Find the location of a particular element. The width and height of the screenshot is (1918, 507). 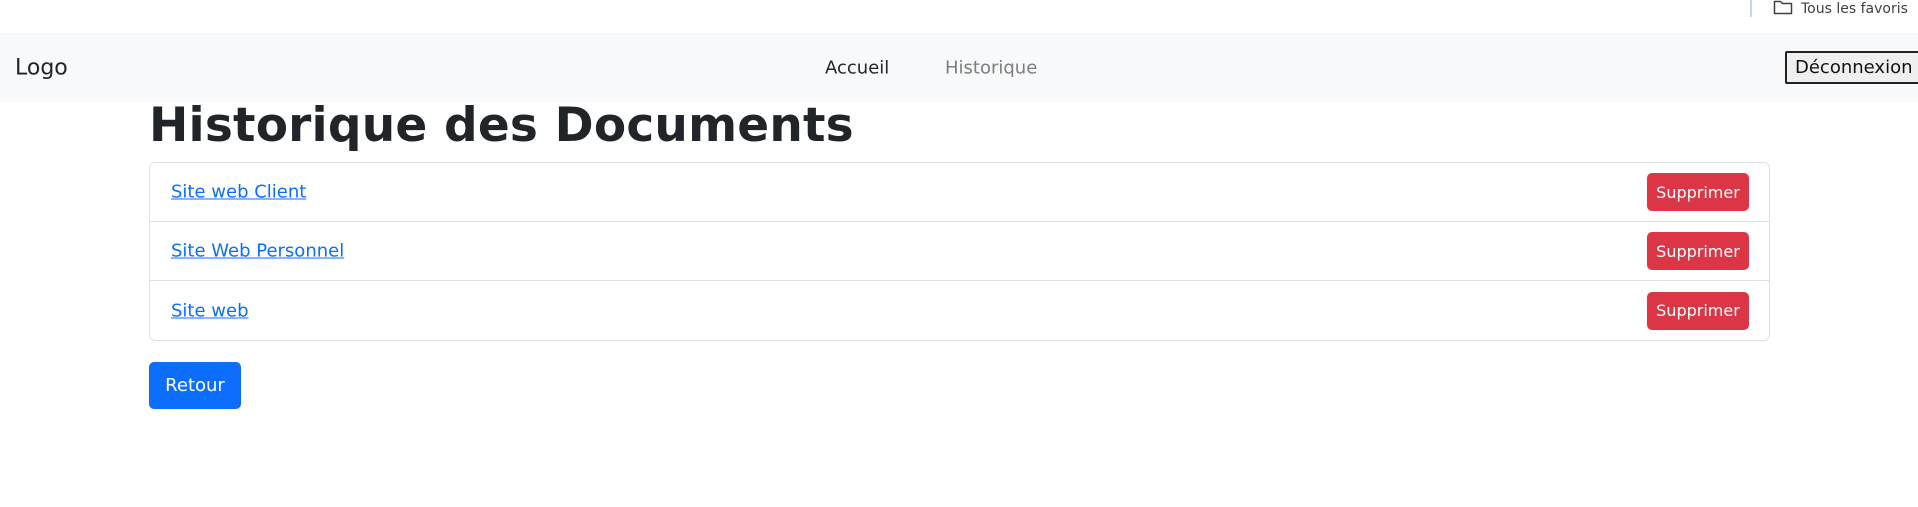

folder-icon is located at coordinates (1783, 9).